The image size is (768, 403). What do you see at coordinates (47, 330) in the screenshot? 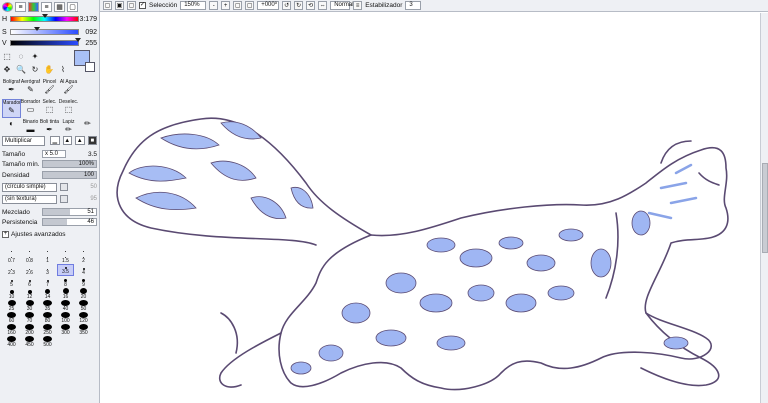
I see `brush-size-option: 250` at bounding box center [47, 330].